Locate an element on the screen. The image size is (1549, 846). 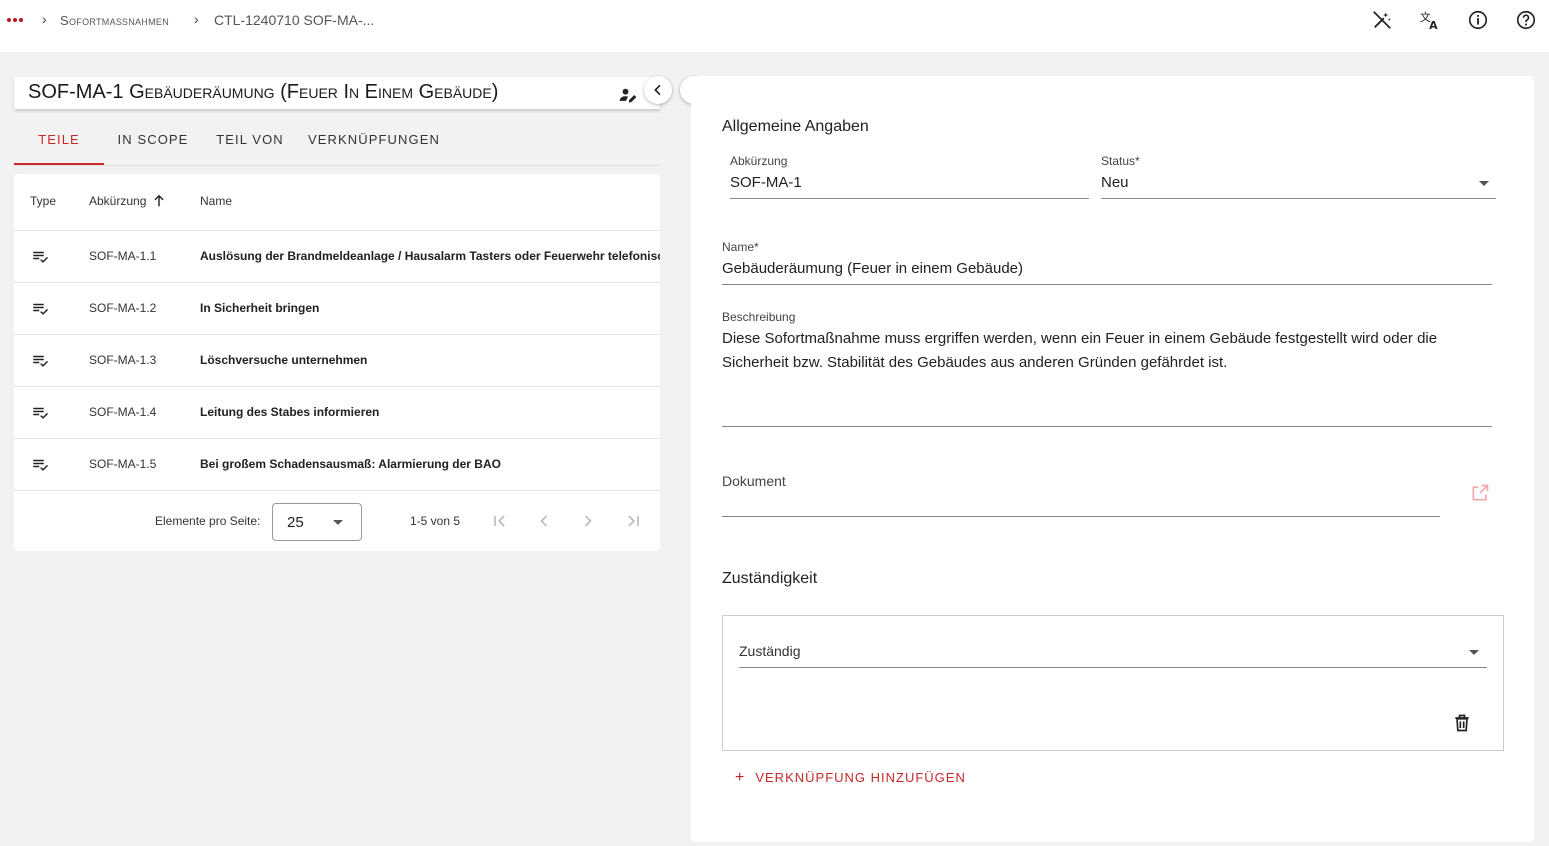
add-link-label: Verknüpfung hinzufügen is located at coordinates (860, 777).